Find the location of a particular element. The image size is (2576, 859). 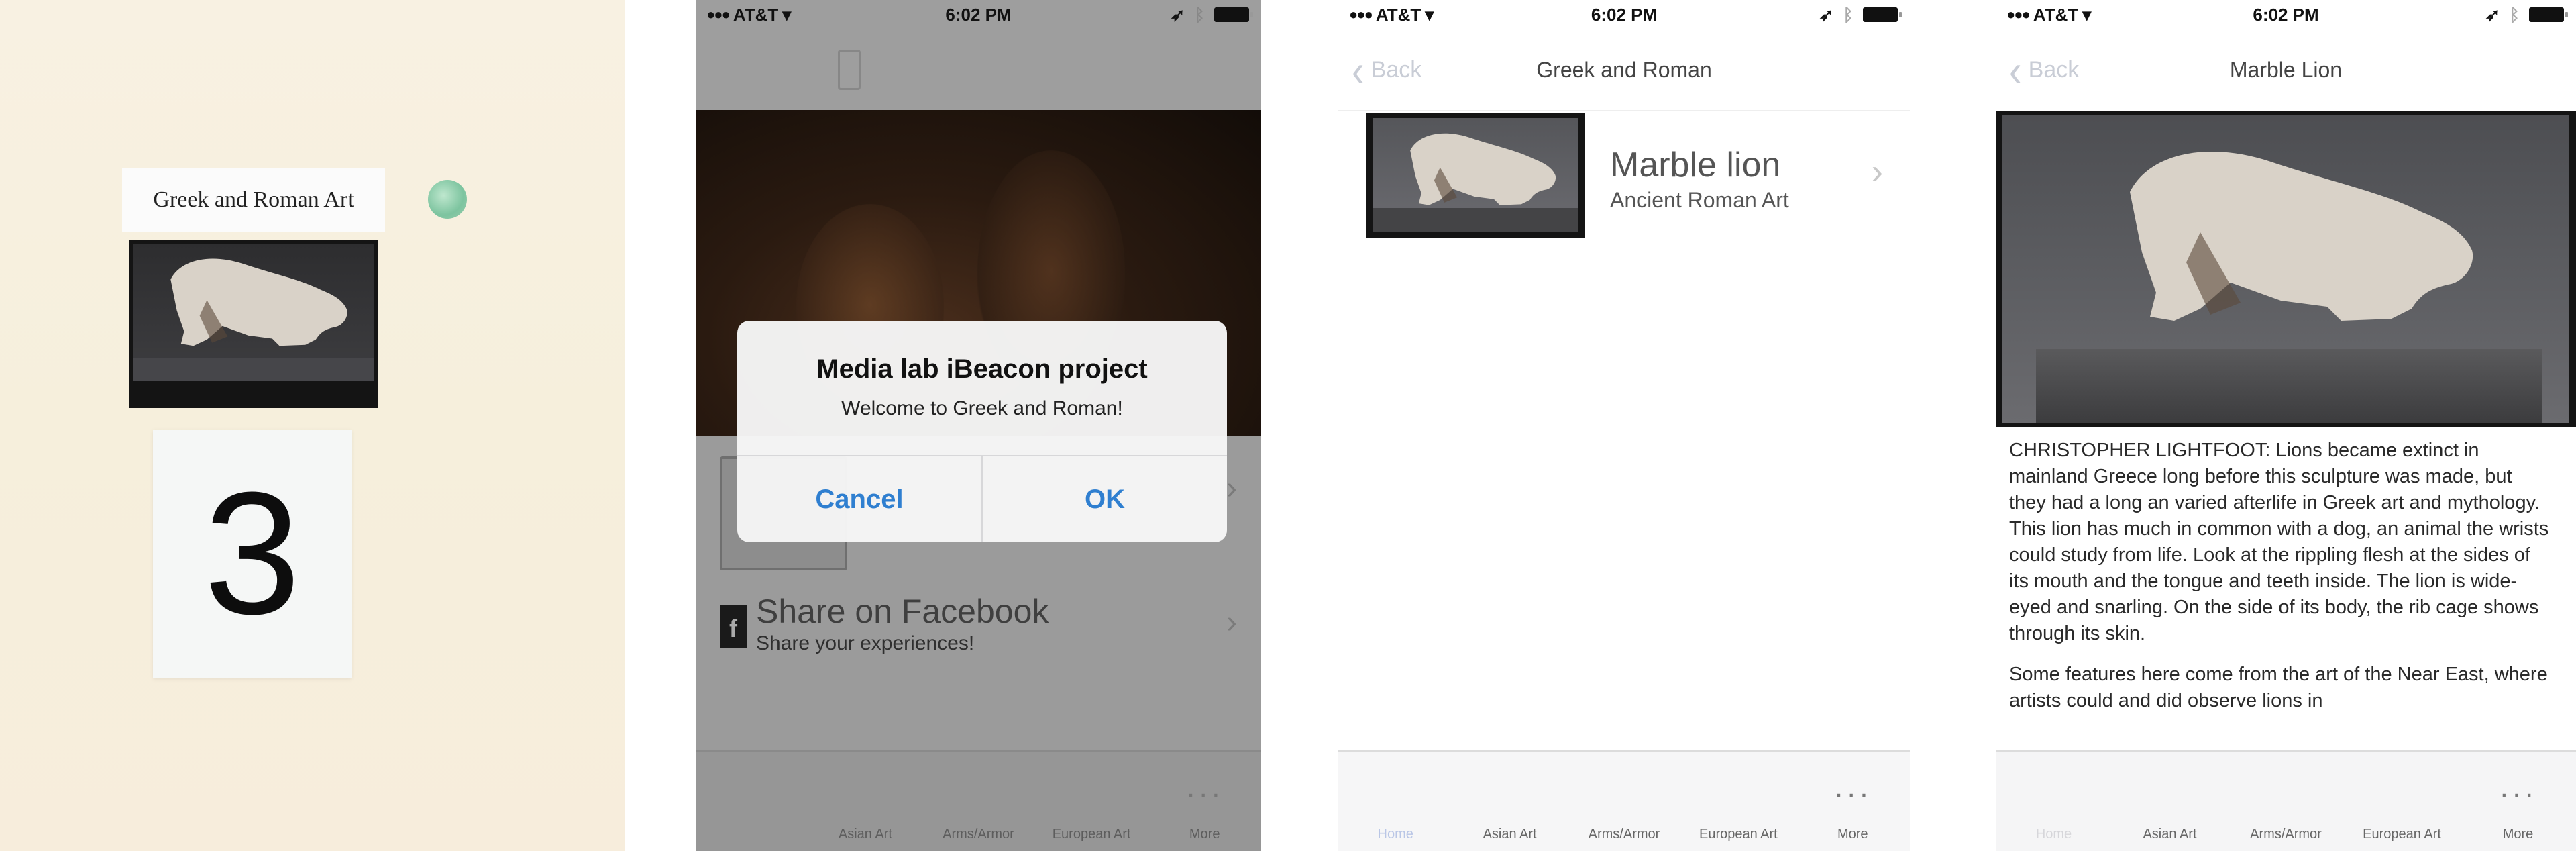

item-category: Ancient Roman Art is located at coordinates (1699, 200).